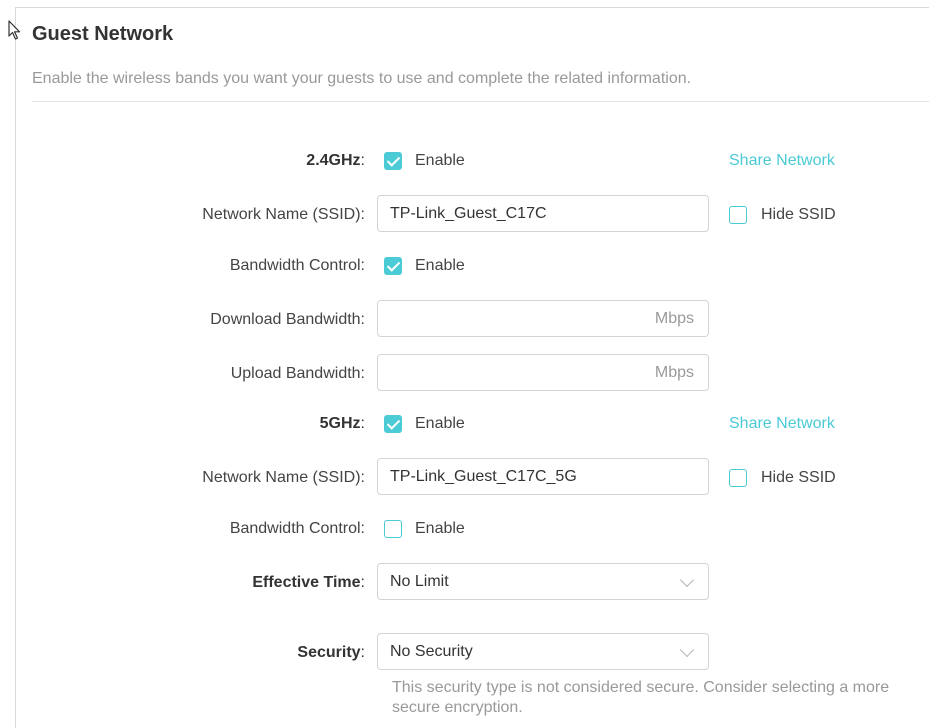  I want to click on effective-time-row: Effective Time: No Limit, so click(464, 583).